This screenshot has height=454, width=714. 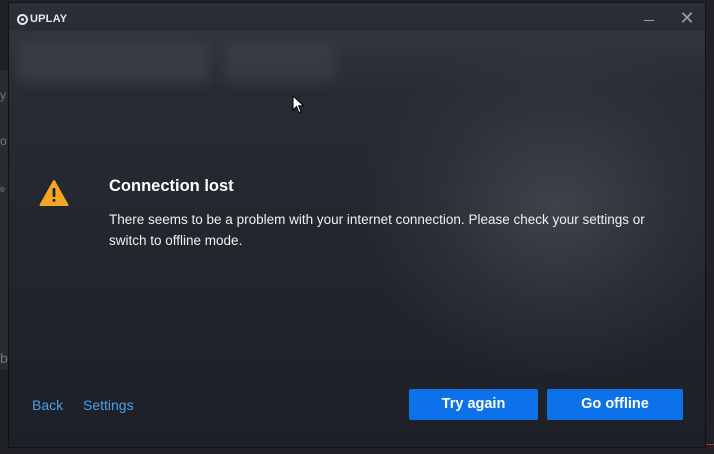 I want to click on mouse-cursor-icon, so click(x=298, y=104).